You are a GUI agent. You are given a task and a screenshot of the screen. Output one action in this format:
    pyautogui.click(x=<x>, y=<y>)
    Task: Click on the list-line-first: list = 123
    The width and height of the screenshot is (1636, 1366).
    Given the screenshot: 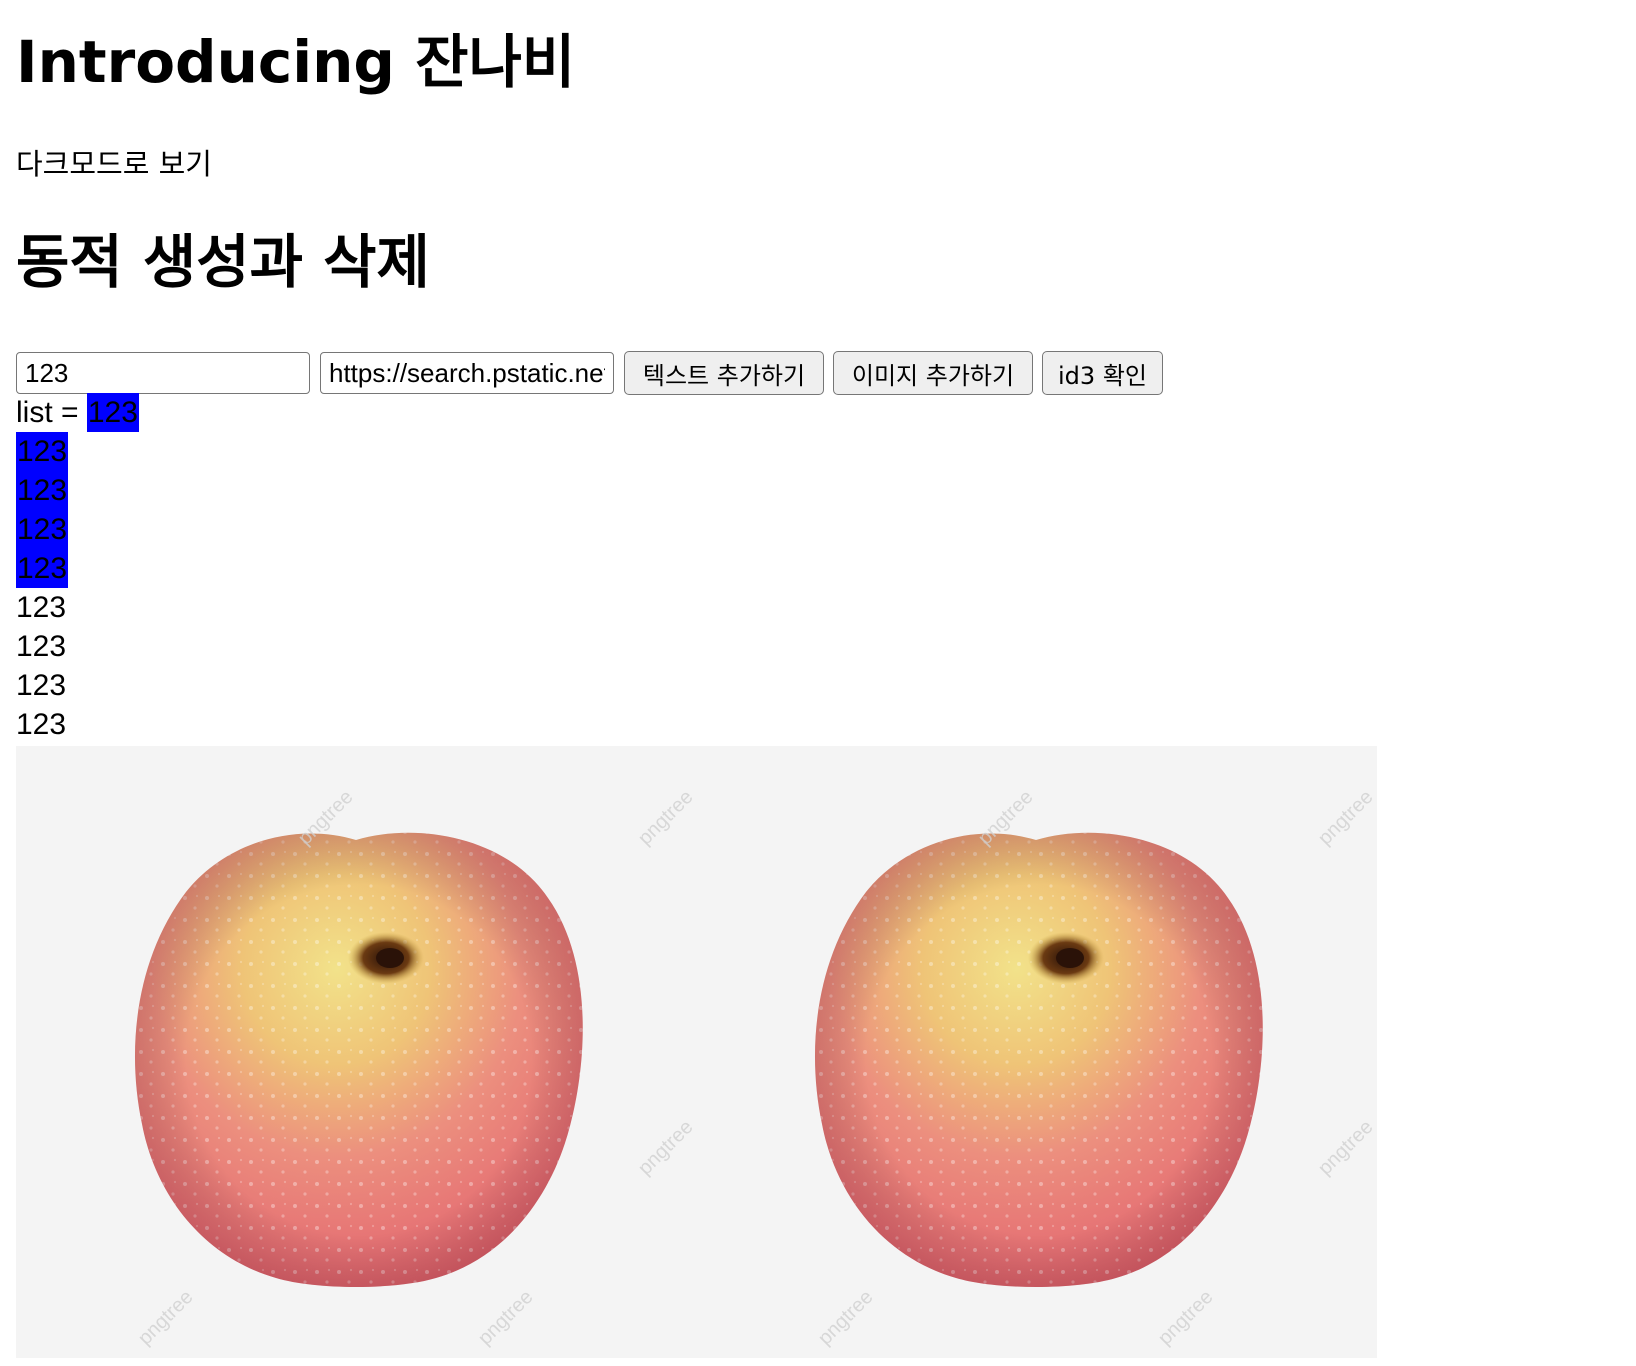 What is the action you would take?
    pyautogui.click(x=77, y=412)
    